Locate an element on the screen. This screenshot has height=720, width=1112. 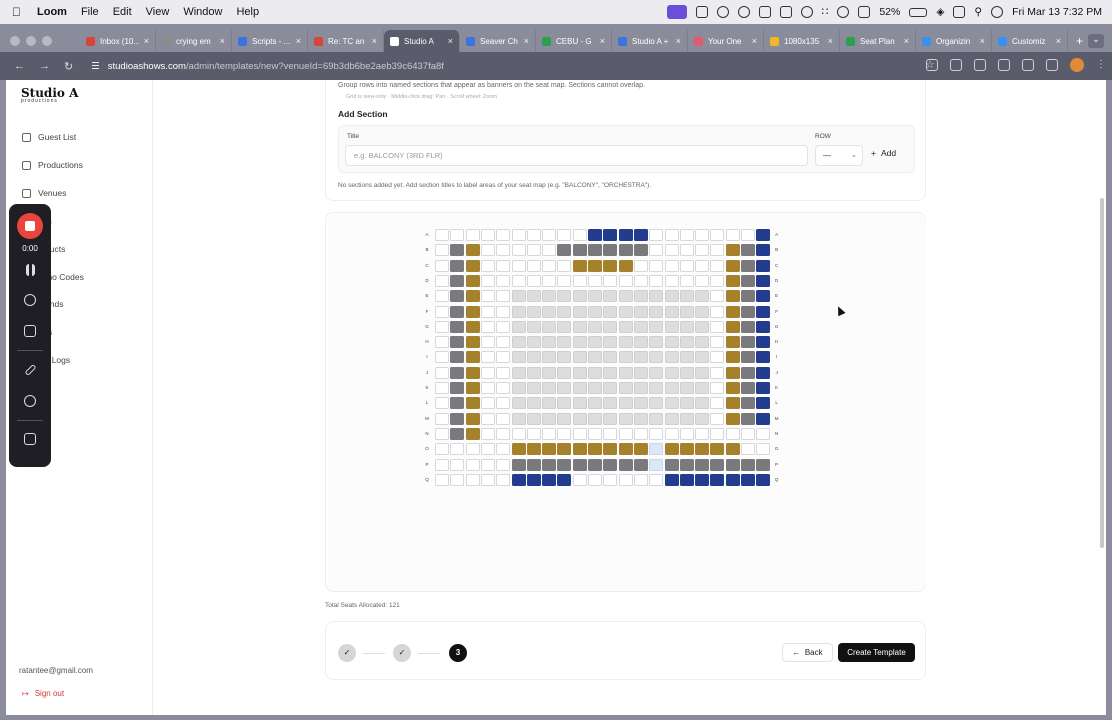
sign-out-button: ↦ Sign out is located at coordinates (43, 693).